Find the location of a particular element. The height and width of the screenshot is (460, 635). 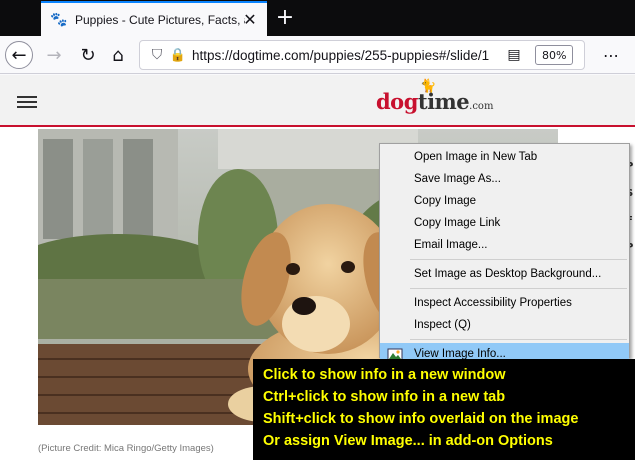

site-header: 🐈 dogtime.com is located at coordinates (317, 101).